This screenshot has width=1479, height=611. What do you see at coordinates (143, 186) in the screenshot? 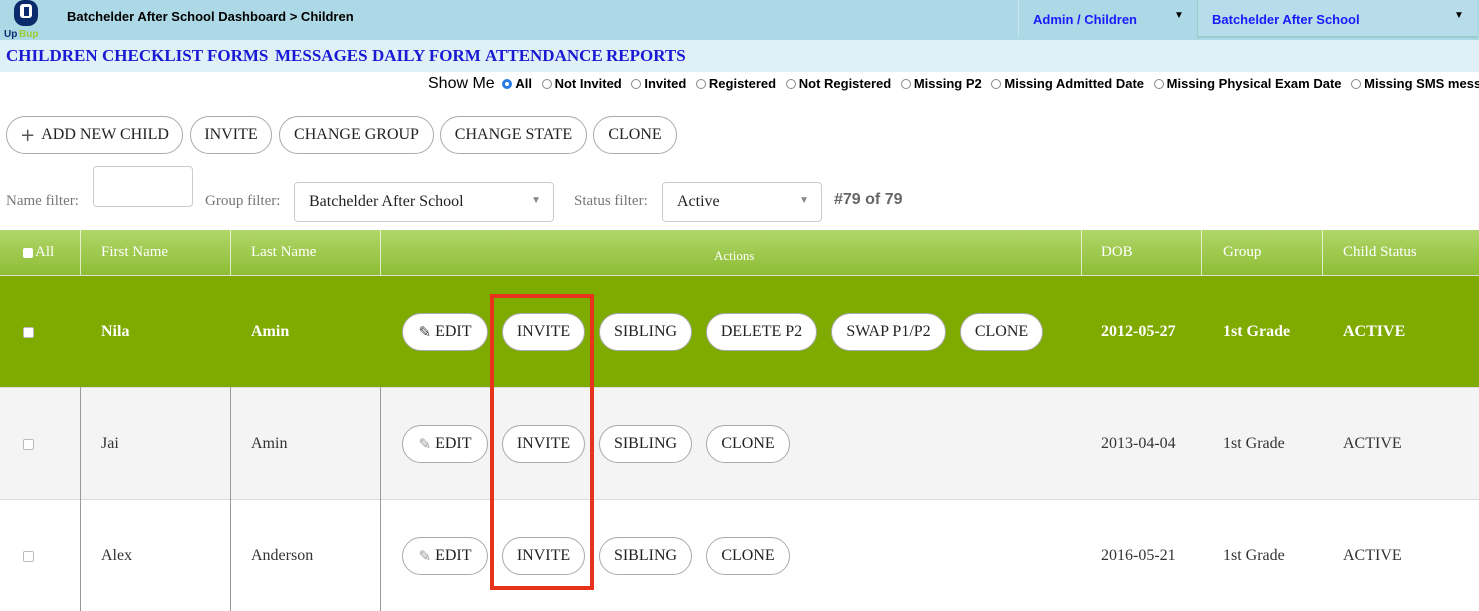
I see `name-filter-input` at bounding box center [143, 186].